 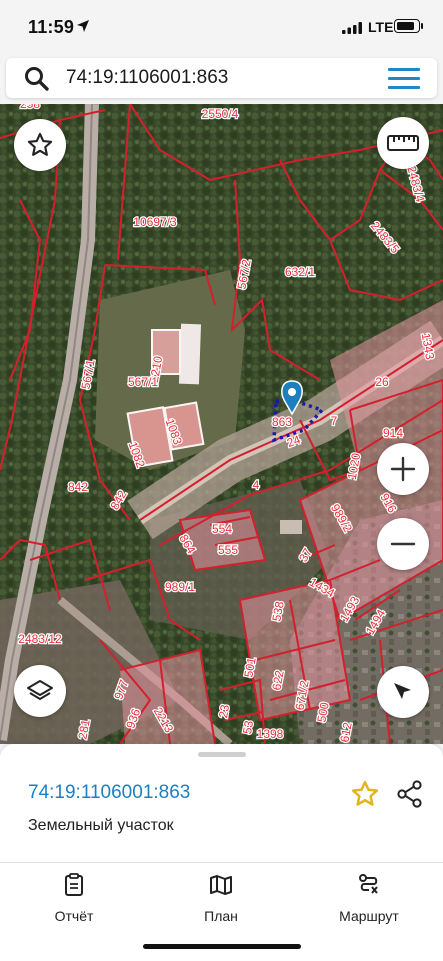 What do you see at coordinates (393, 433) in the screenshot?
I see `parcel-label: 914` at bounding box center [393, 433].